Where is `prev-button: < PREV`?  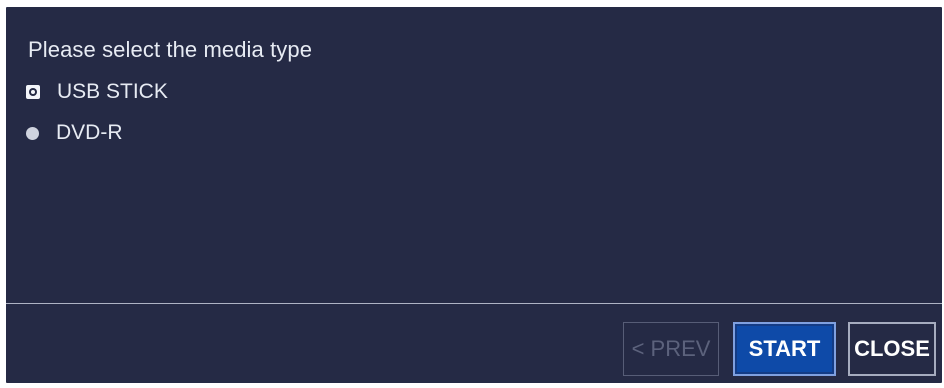
prev-button: < PREV is located at coordinates (671, 349).